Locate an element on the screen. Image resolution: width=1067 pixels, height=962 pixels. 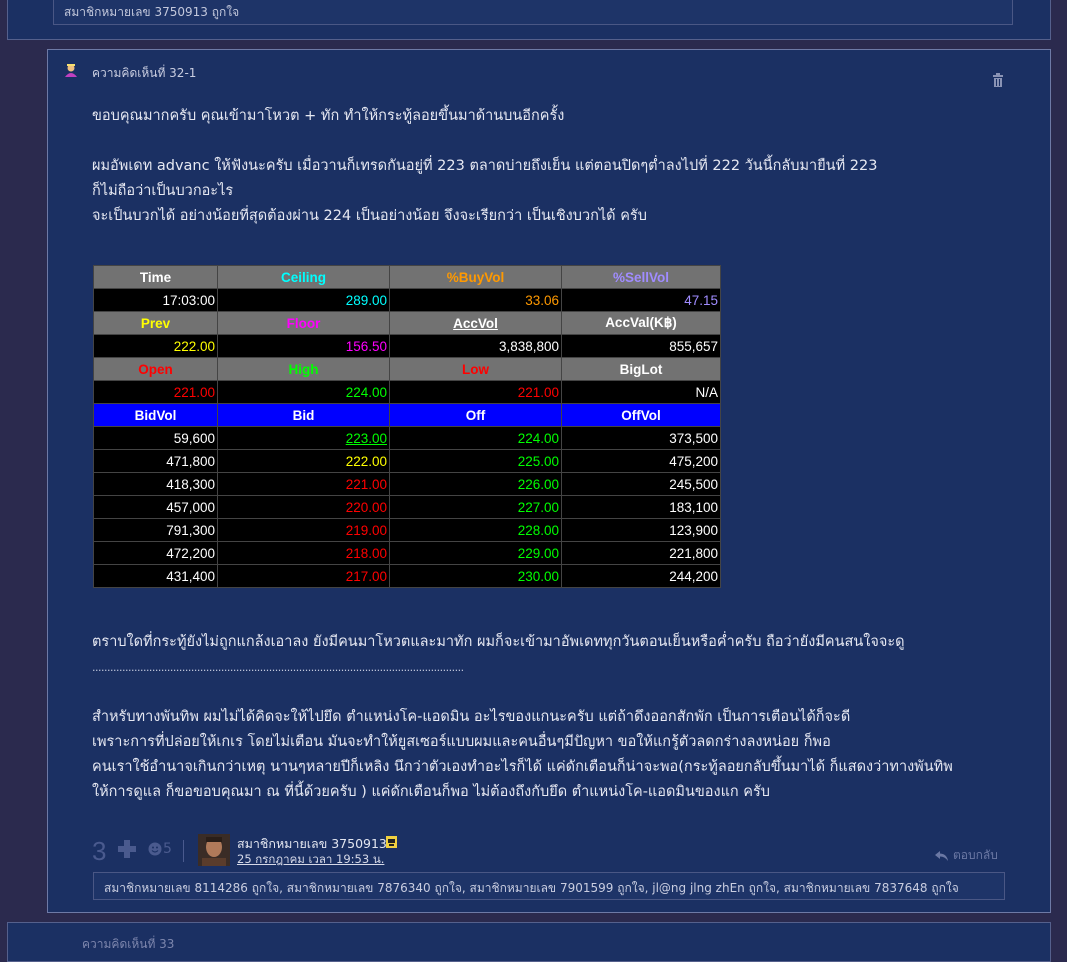
offer-volume: 373,500 is located at coordinates (641, 438).